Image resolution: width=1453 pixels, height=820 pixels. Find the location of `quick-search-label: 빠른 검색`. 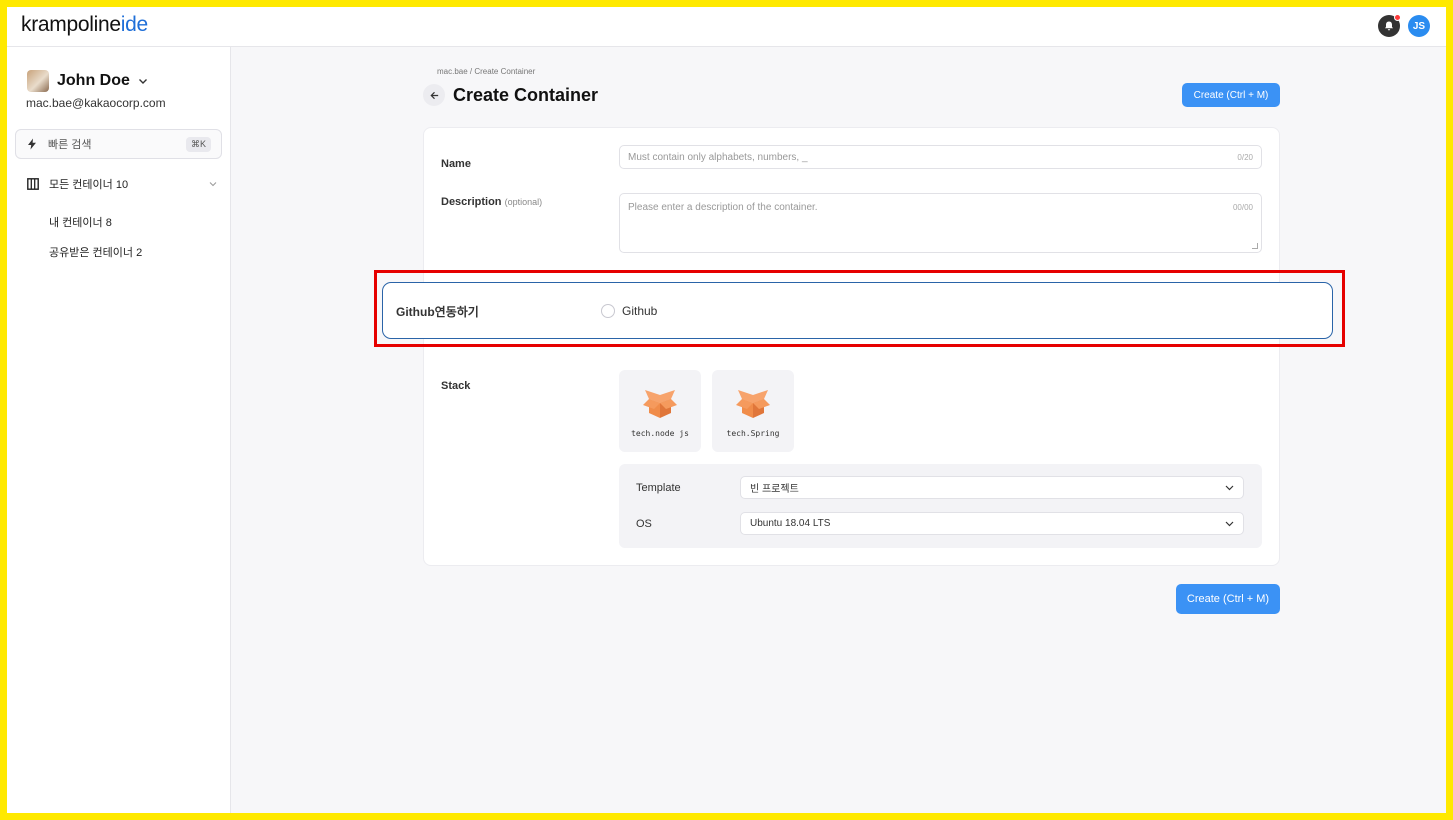

quick-search-label: 빠른 검색 is located at coordinates (70, 145).